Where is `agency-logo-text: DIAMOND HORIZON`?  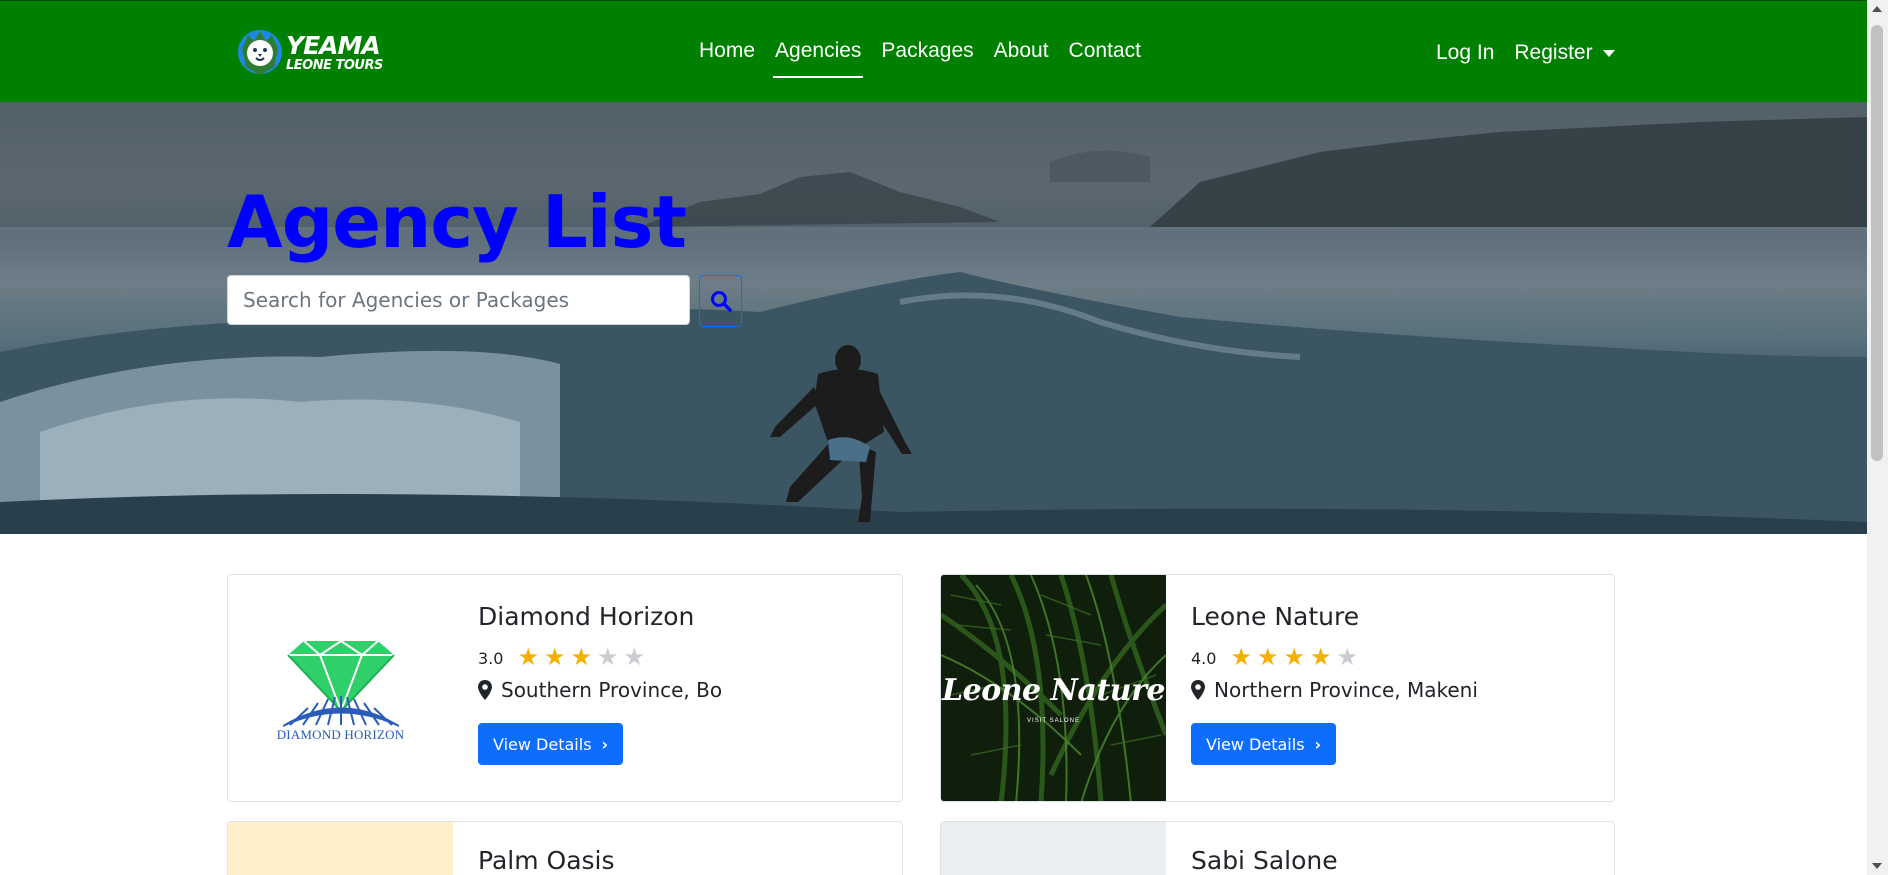 agency-logo-text: DIAMOND HORIZON is located at coordinates (340, 734).